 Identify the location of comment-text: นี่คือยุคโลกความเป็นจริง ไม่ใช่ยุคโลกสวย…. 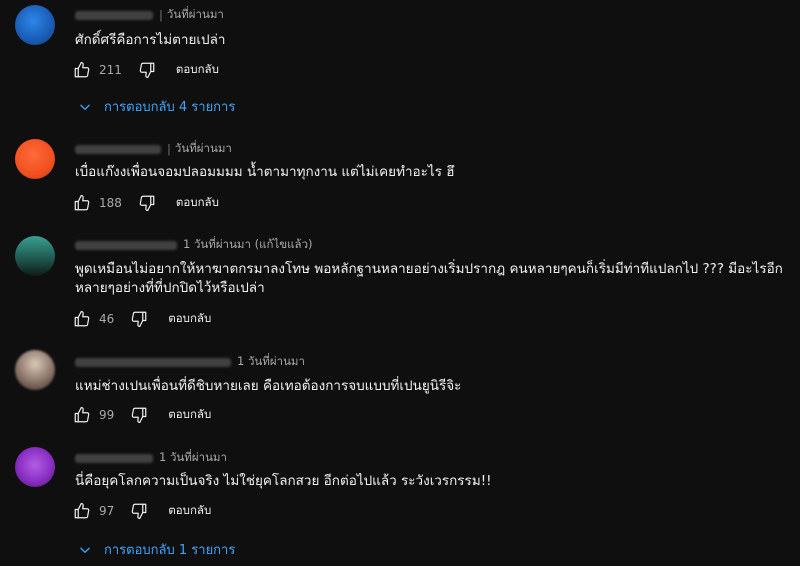
(283, 481).